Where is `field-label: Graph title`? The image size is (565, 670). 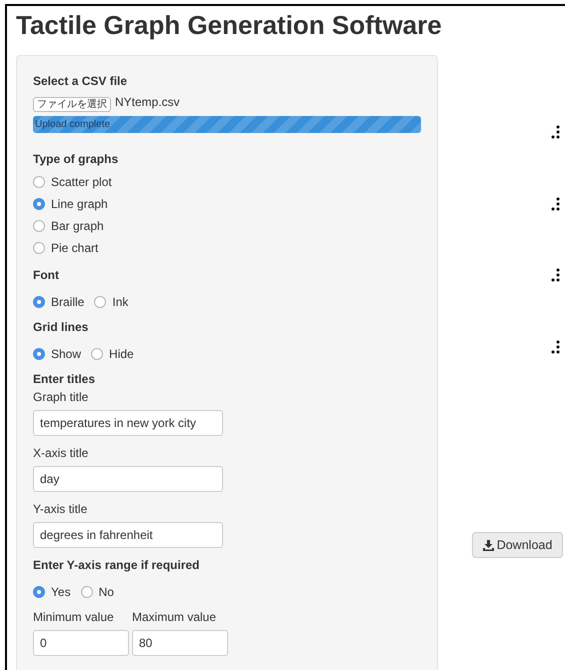 field-label: Graph title is located at coordinates (60, 397).